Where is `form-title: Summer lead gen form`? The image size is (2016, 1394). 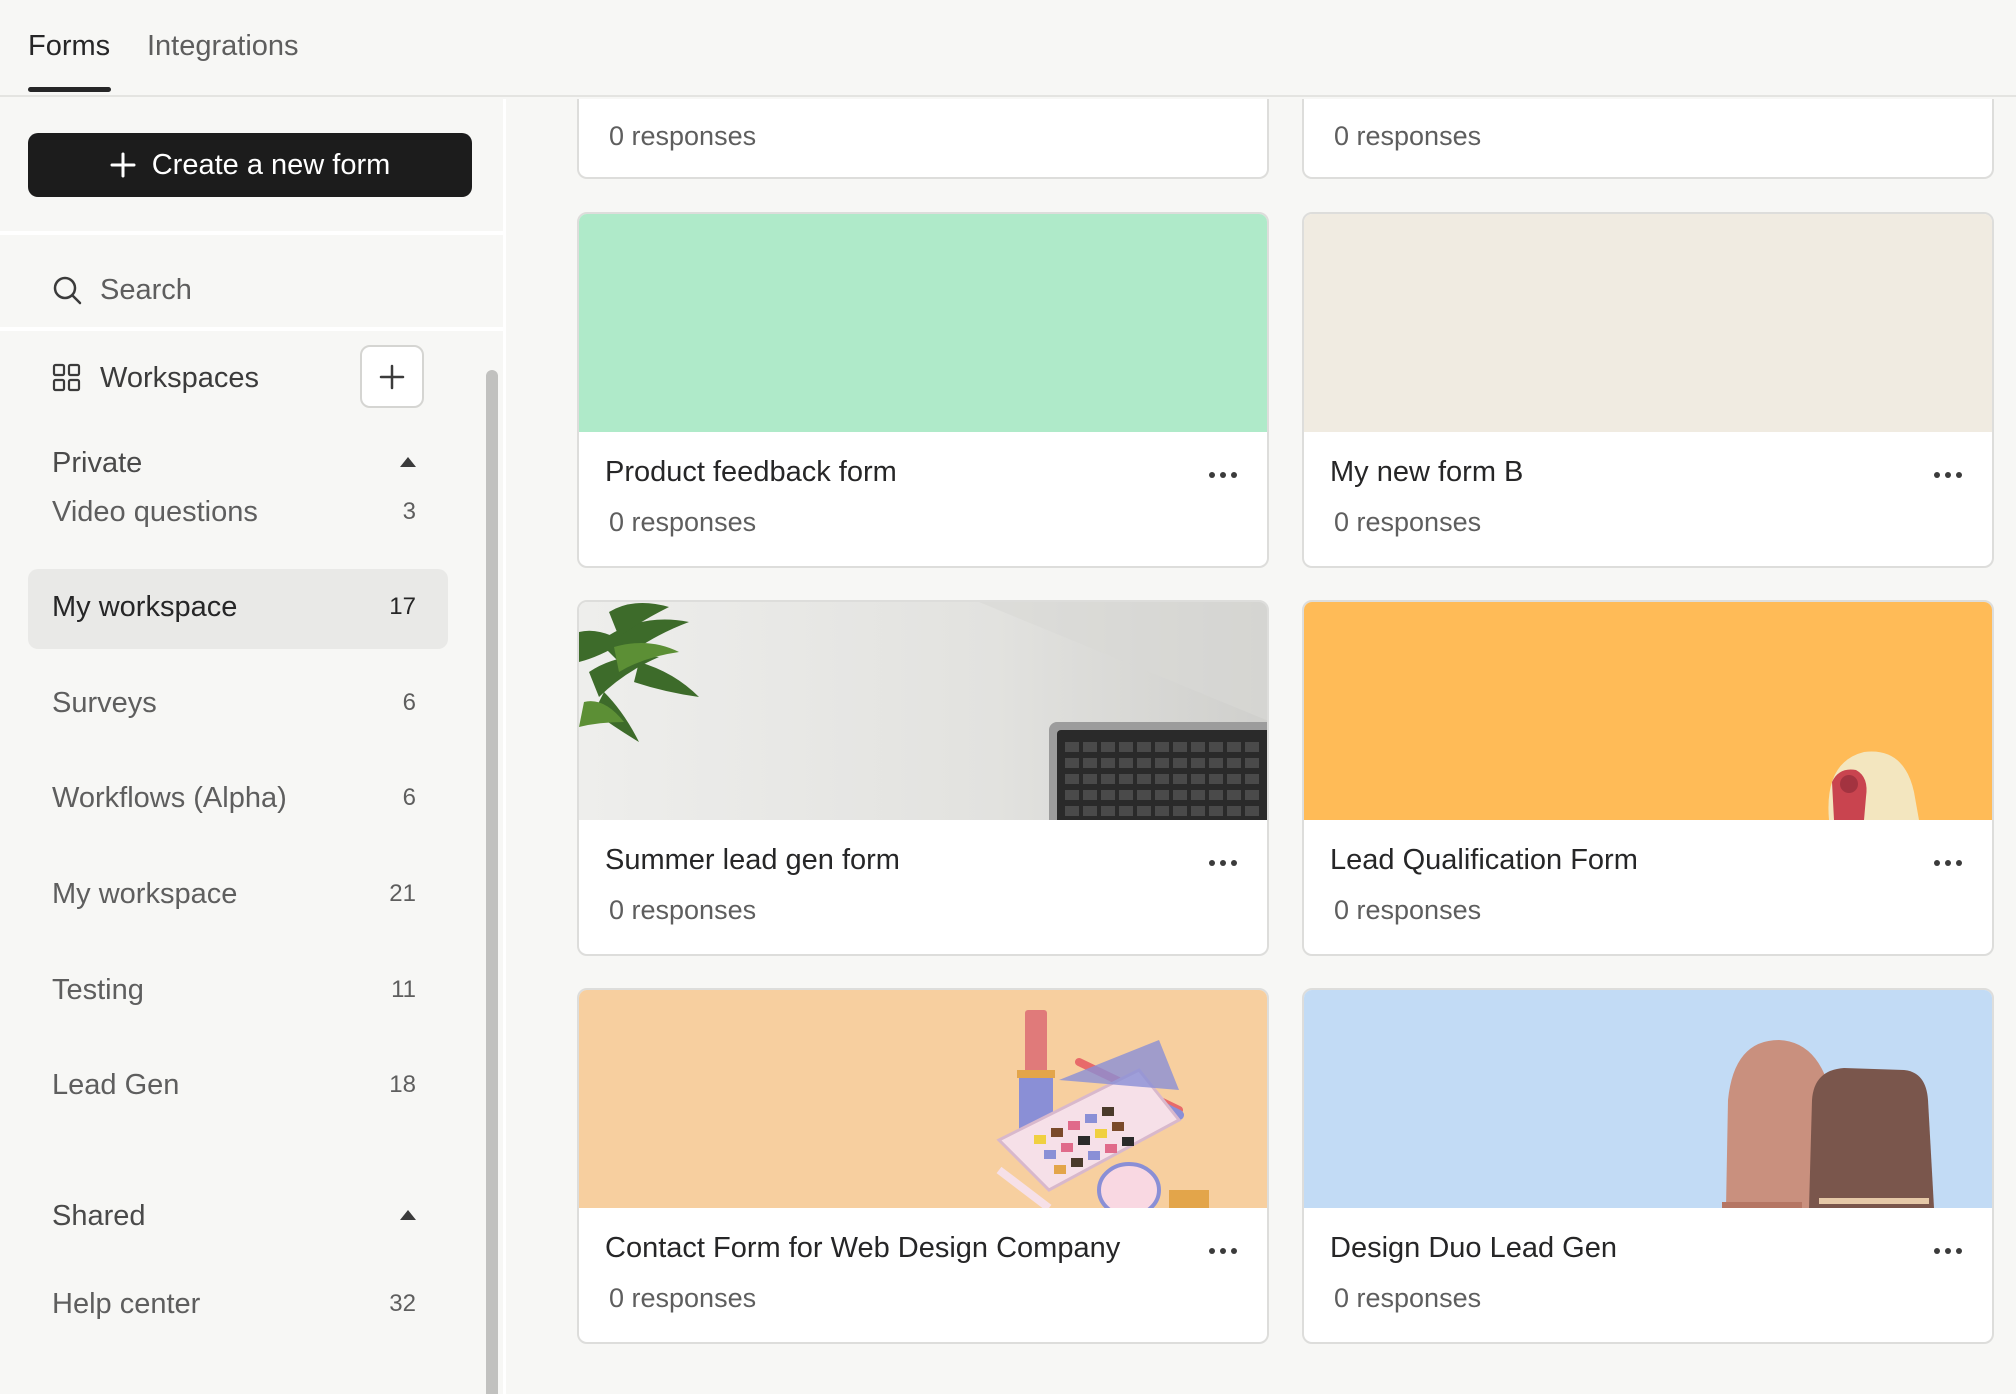 form-title: Summer lead gen form is located at coordinates (752, 860).